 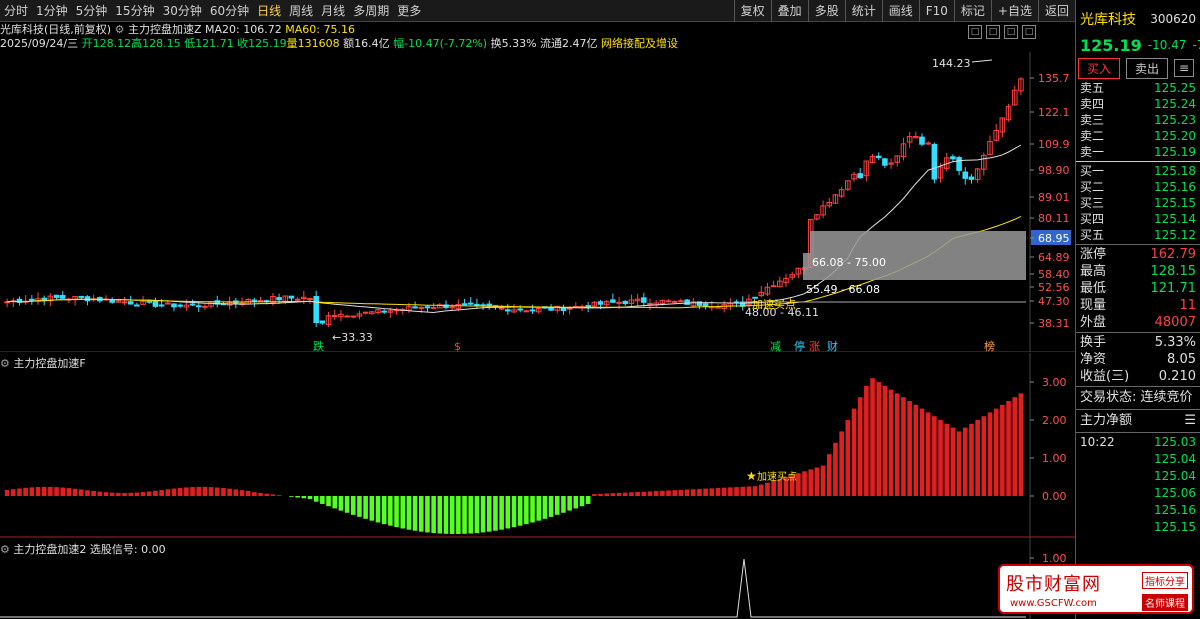 What do you see at coordinates (989, 345) in the screenshot?
I see `event-marker: 榜` at bounding box center [989, 345].